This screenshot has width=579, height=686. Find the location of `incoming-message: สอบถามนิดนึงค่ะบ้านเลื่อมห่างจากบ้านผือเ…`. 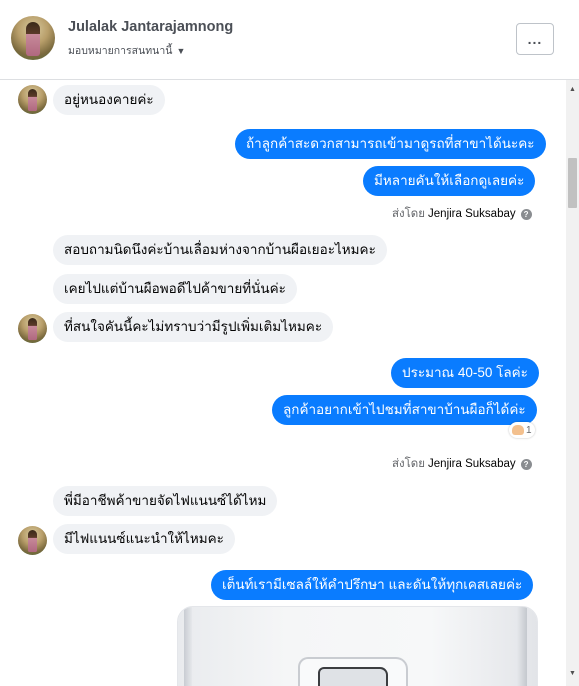

incoming-message: สอบถามนิดนึงค่ะบ้านเลื่อมห่างจากบ้านผือเ… is located at coordinates (220, 250).